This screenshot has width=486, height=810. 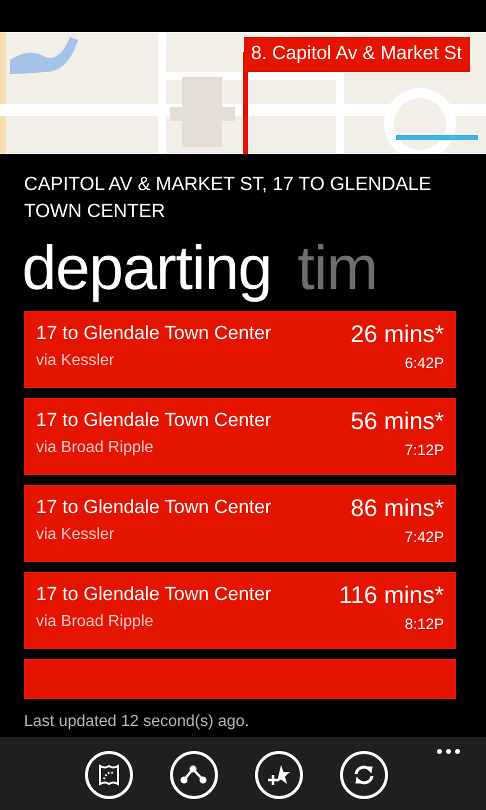 What do you see at coordinates (397, 422) in the screenshot?
I see `arrival-eta: 56 mins*` at bounding box center [397, 422].